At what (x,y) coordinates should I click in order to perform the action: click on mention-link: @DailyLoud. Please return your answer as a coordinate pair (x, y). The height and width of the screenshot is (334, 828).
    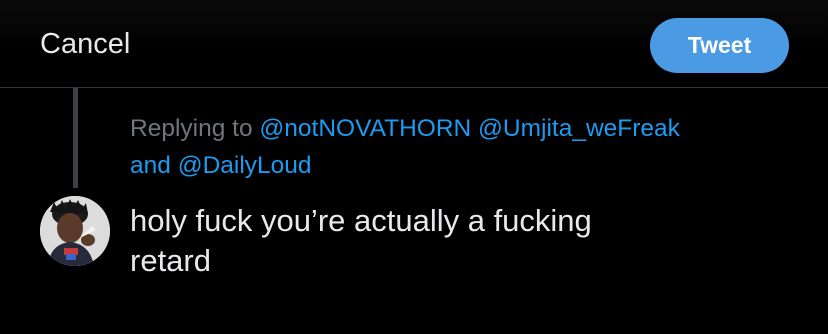
    Looking at the image, I should click on (245, 165).